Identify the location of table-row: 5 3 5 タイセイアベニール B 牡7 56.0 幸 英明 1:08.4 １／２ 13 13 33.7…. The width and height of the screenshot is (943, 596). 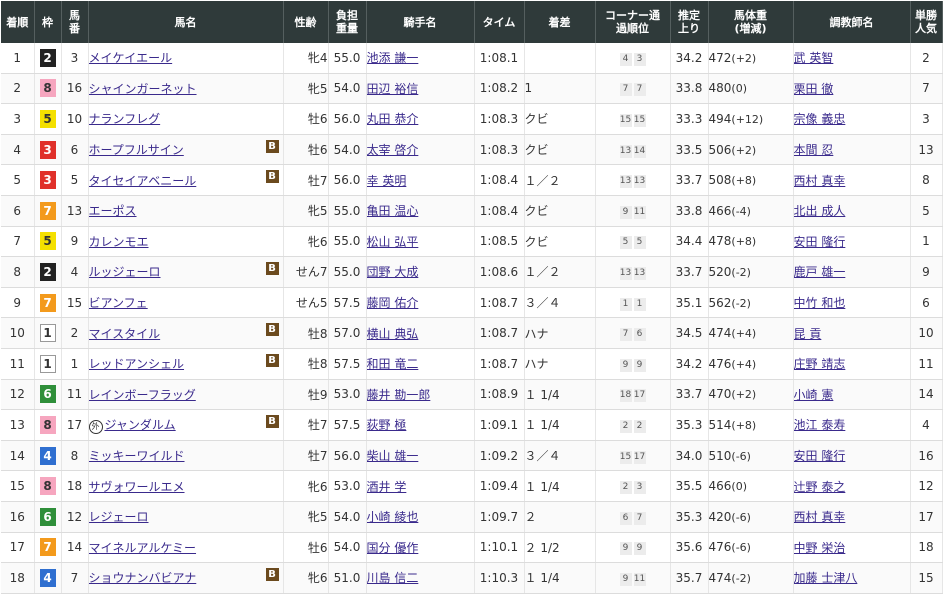
(472, 180).